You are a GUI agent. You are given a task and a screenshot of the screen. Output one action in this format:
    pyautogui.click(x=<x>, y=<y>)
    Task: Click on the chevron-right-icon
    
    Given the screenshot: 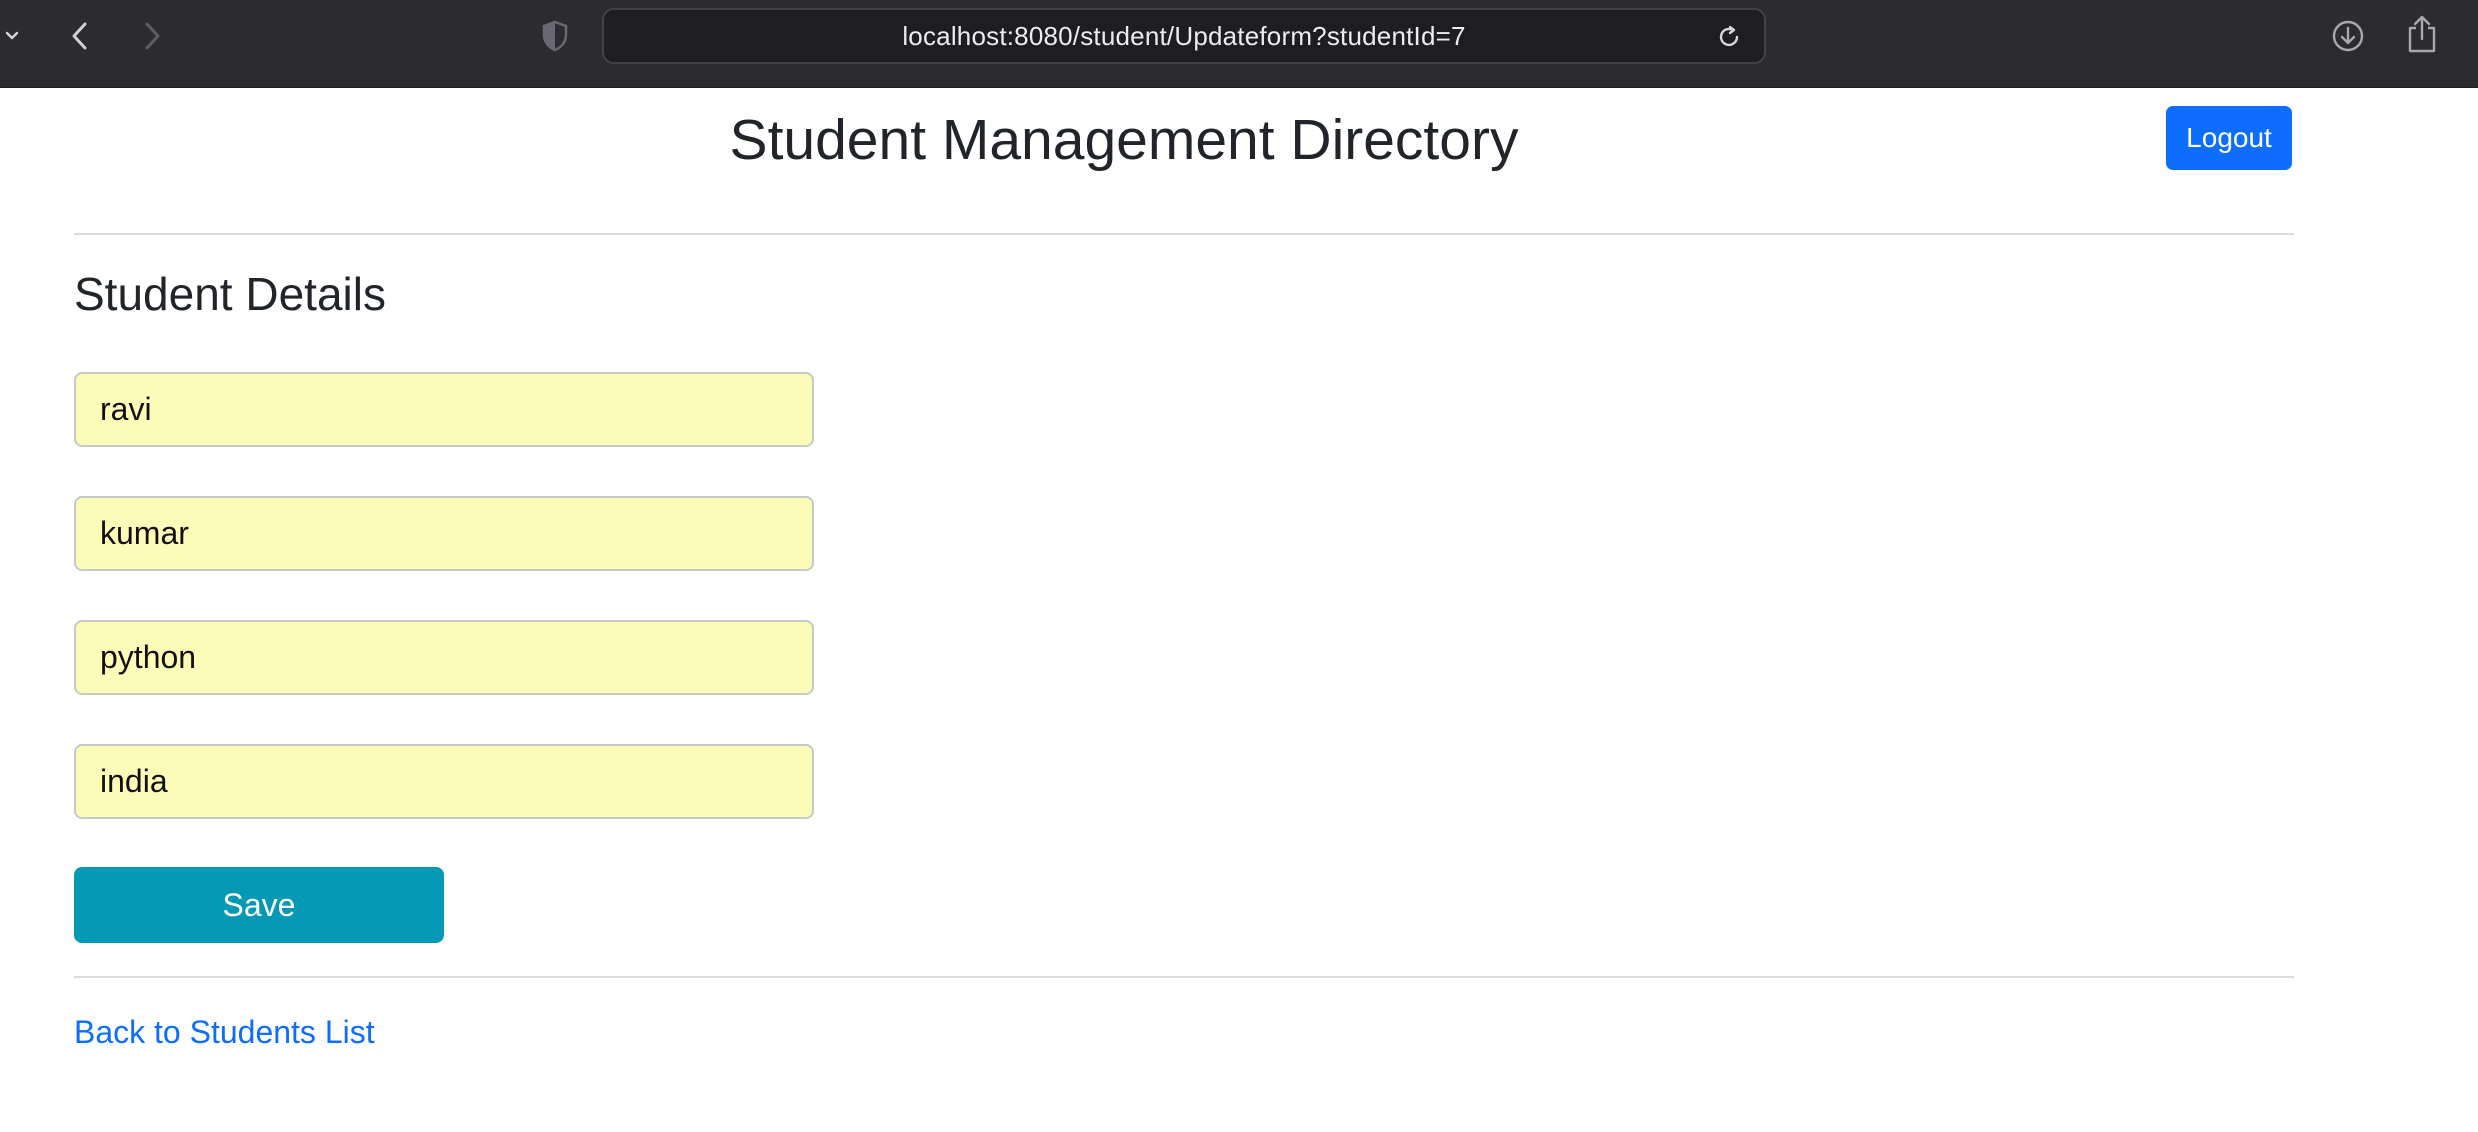 What is the action you would take?
    pyautogui.click(x=152, y=36)
    